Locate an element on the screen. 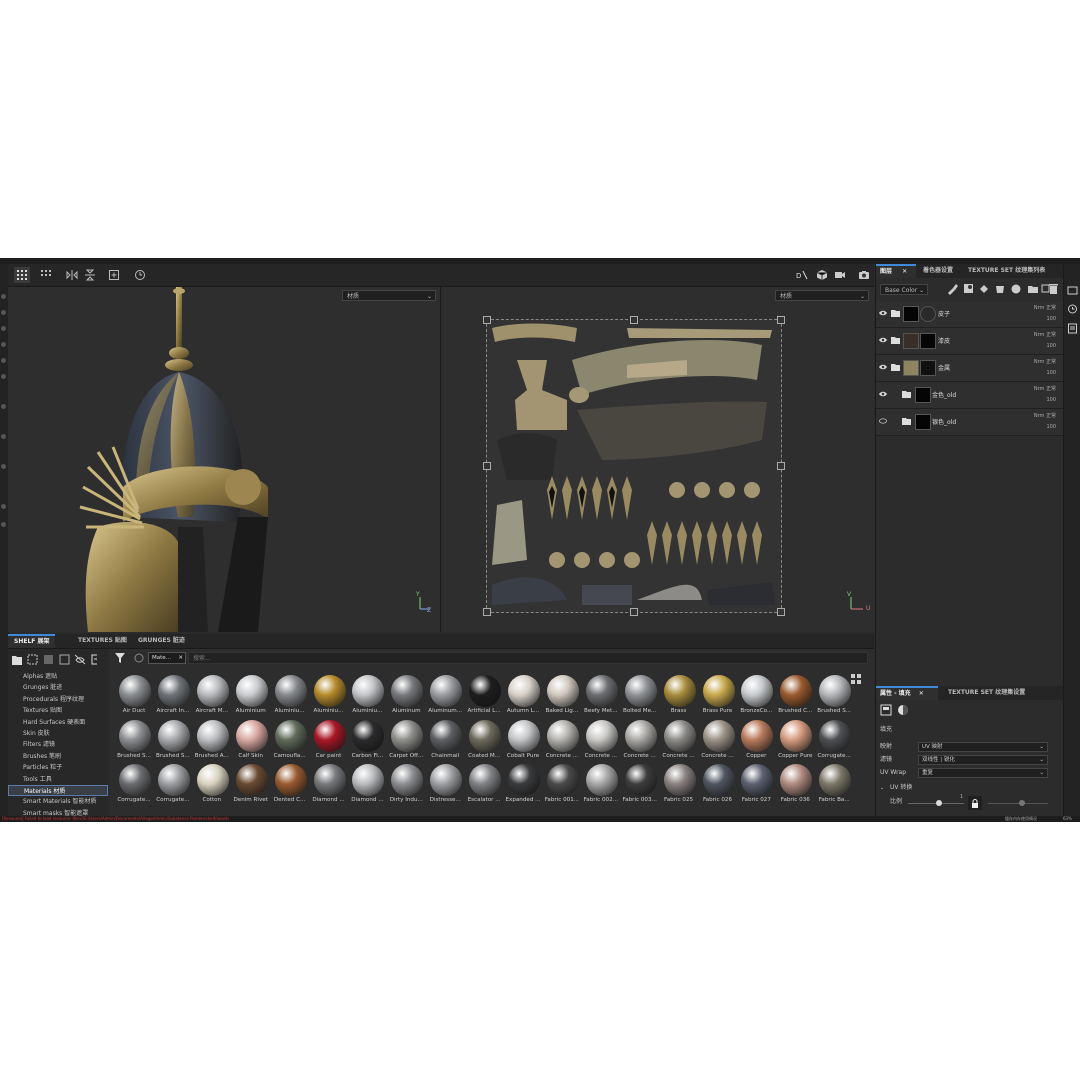 This screenshot has width=1080, height=1080. chevron-down-icon: ⌄ is located at coordinates (882, 788).